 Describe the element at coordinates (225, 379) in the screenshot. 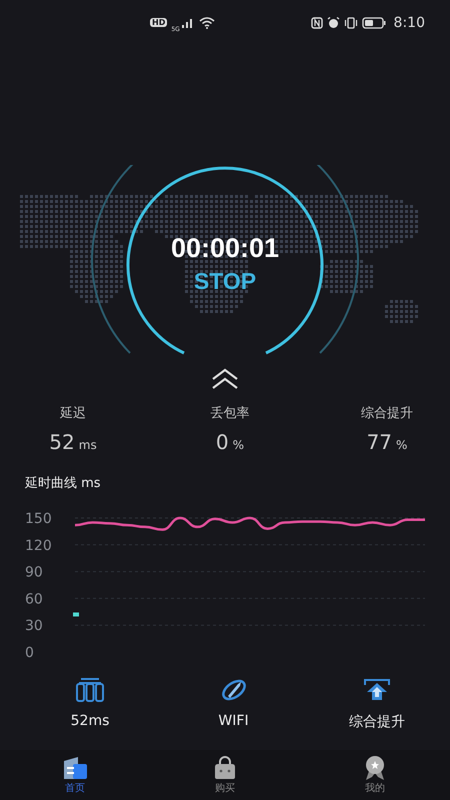

I see `chevron-up-icon` at that location.